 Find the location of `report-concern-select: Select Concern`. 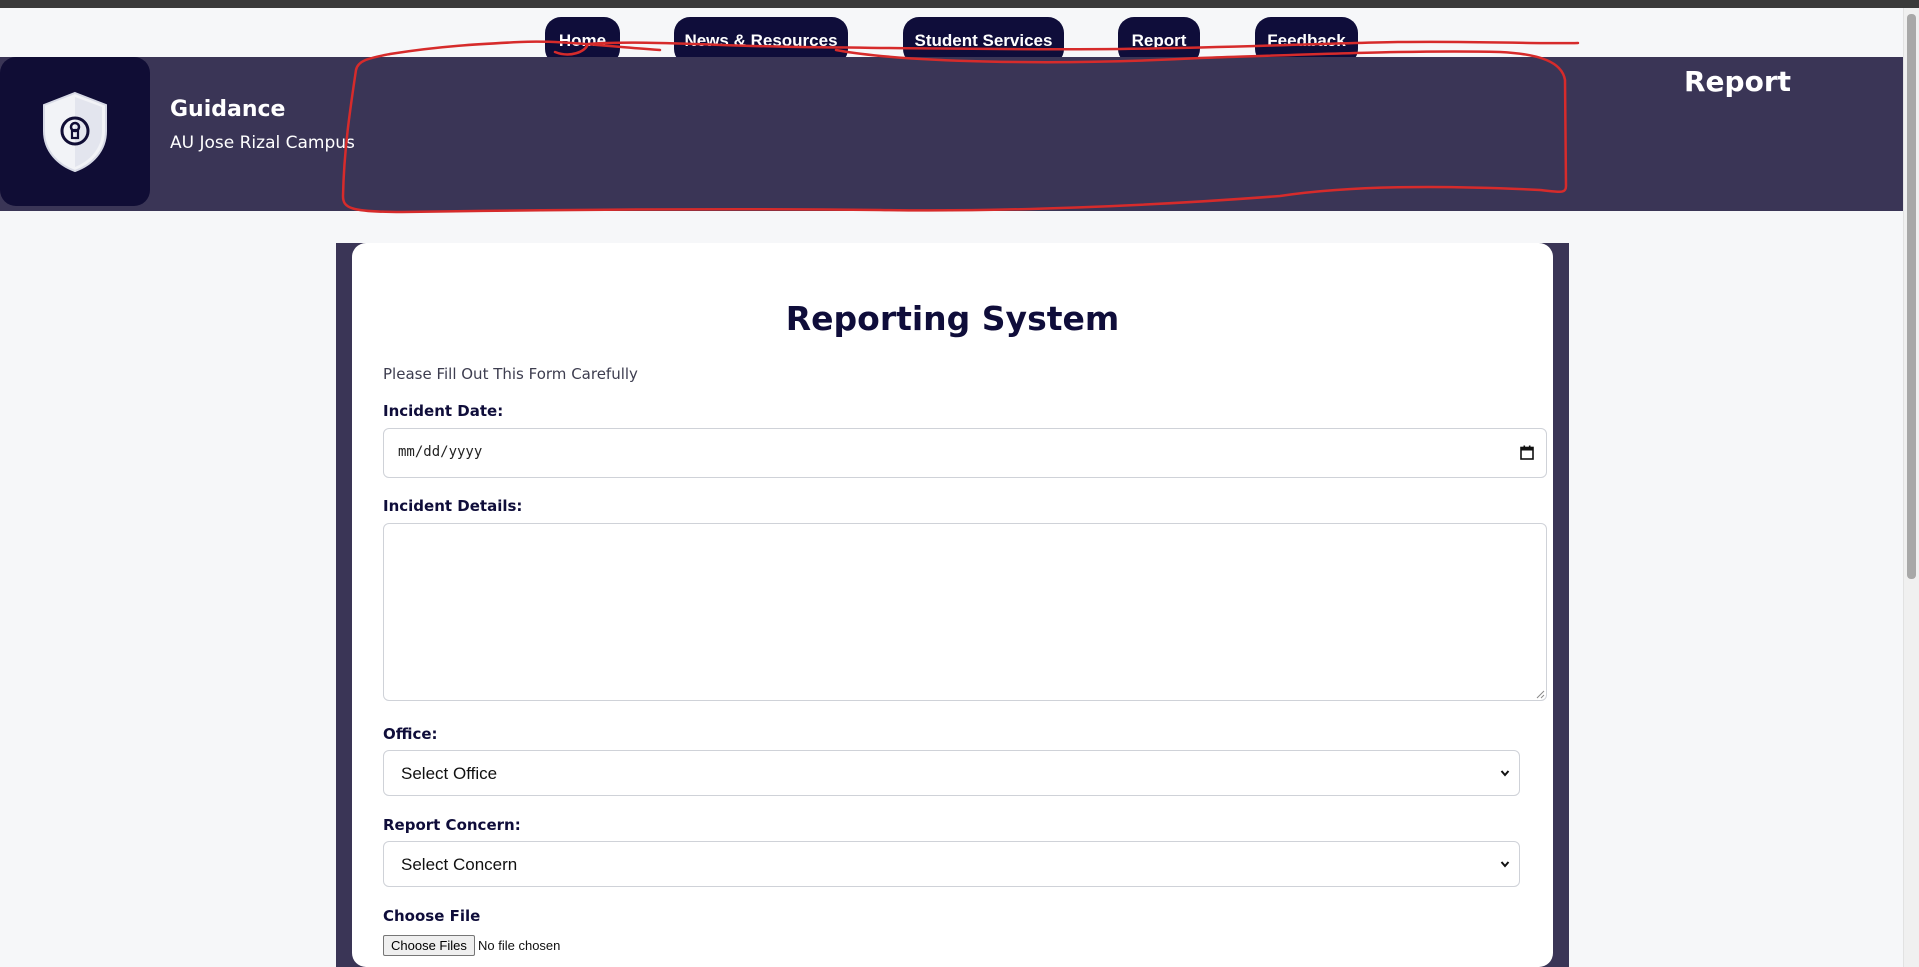

report-concern-select: Select Concern is located at coordinates (951, 864).